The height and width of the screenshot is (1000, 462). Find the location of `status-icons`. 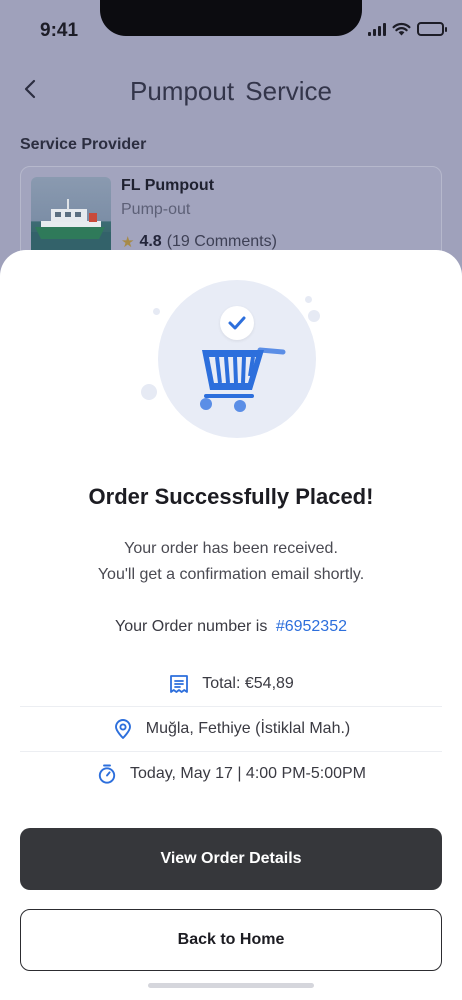

status-icons is located at coordinates (407, 29).